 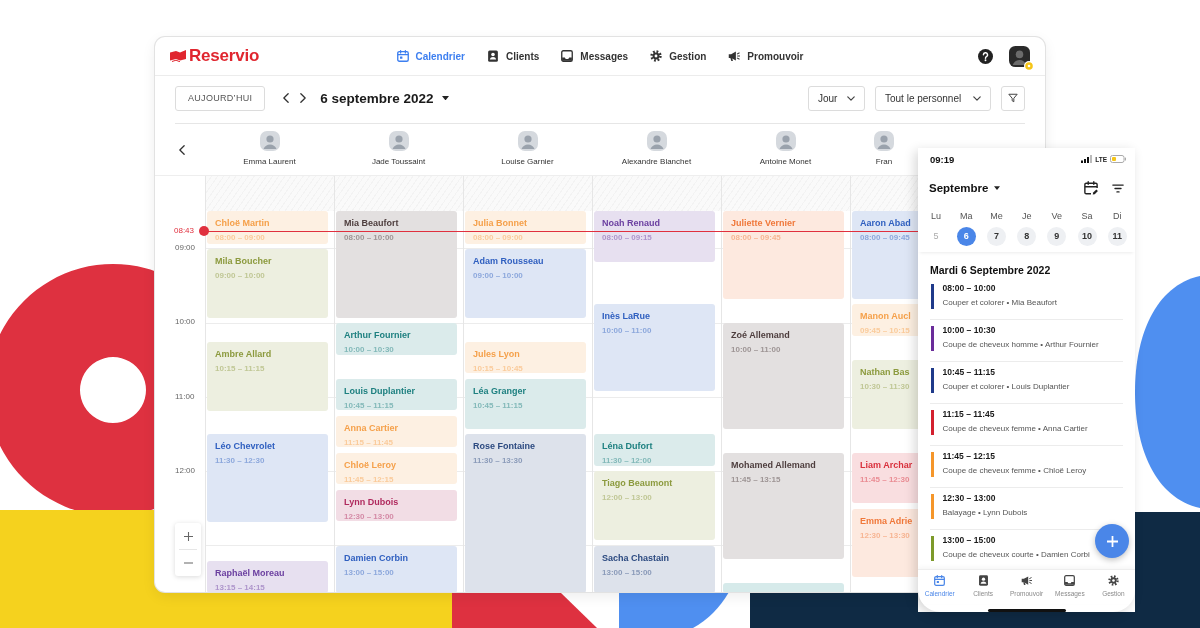 I want to click on client-name: Léna Dufort, so click(x=627, y=446).